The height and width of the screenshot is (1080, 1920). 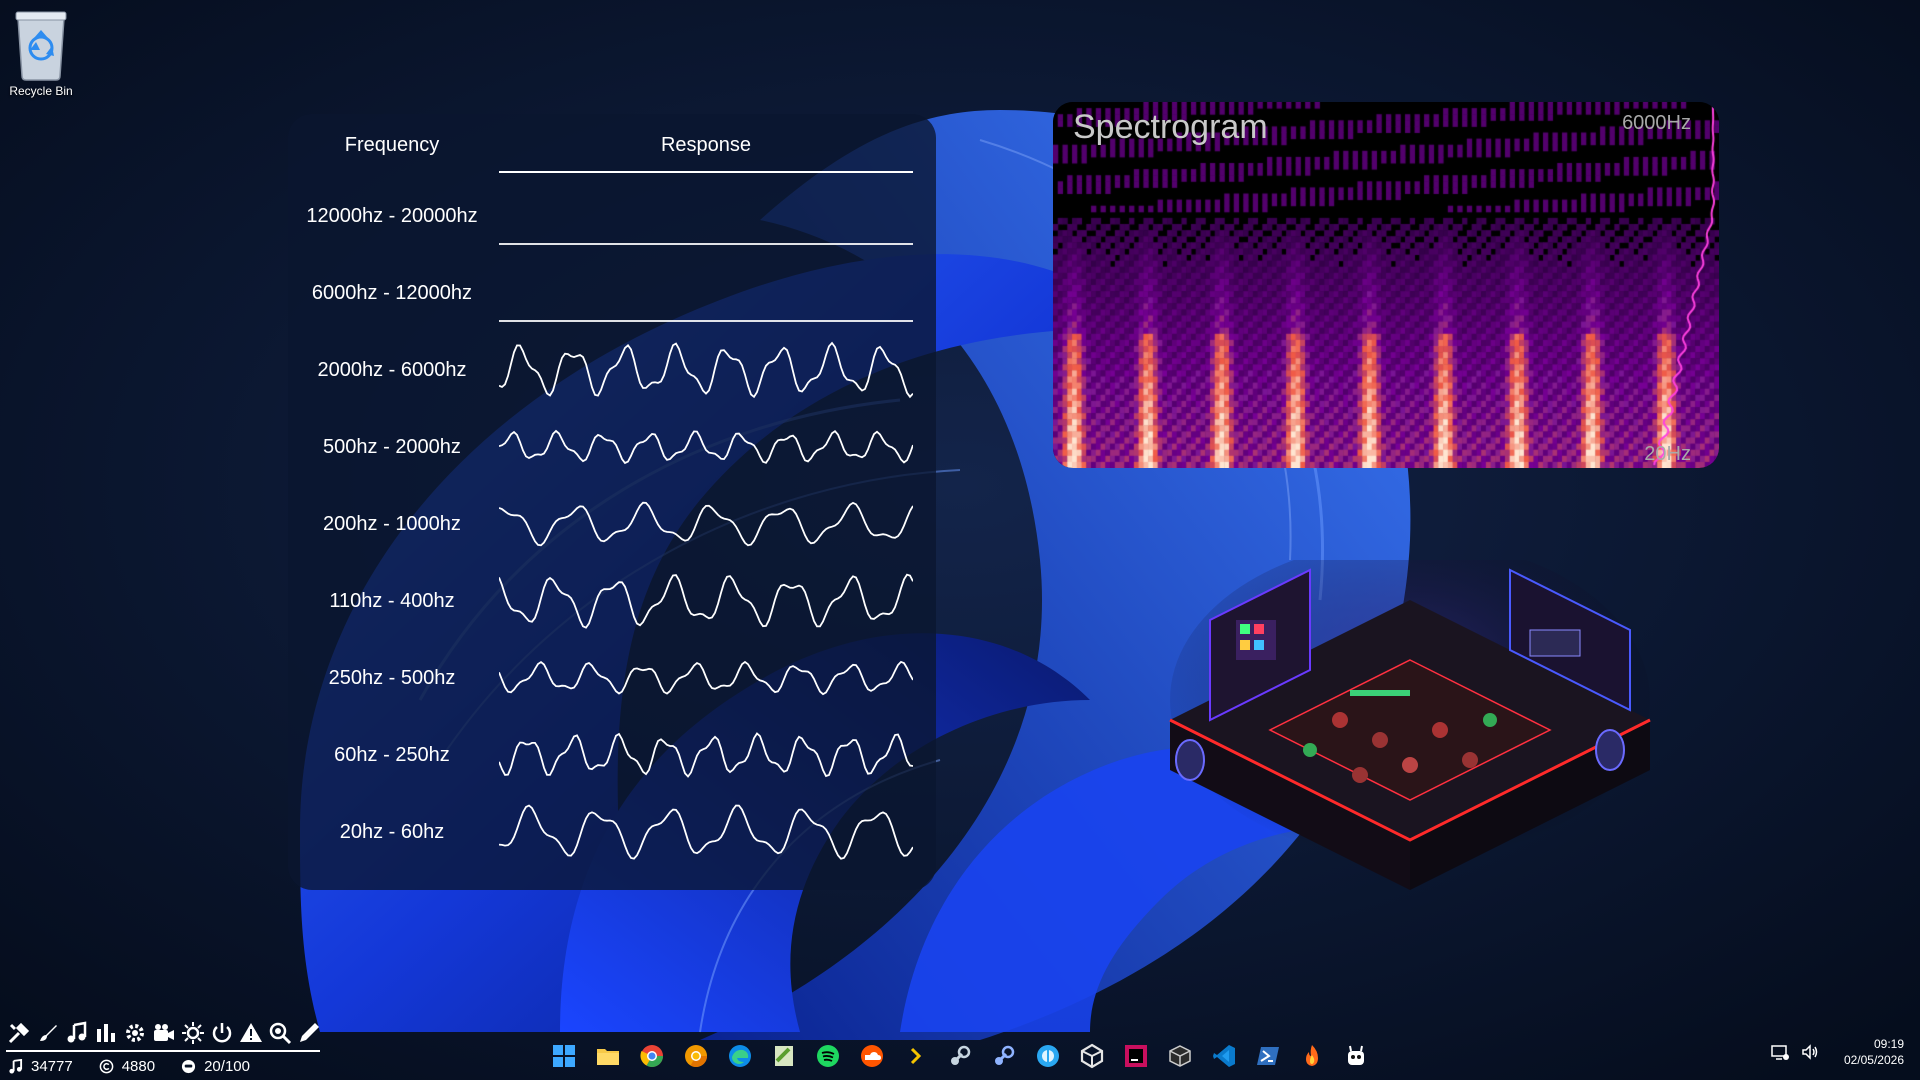 I want to click on taskbar-chrome, so click(x=652, y=1056).